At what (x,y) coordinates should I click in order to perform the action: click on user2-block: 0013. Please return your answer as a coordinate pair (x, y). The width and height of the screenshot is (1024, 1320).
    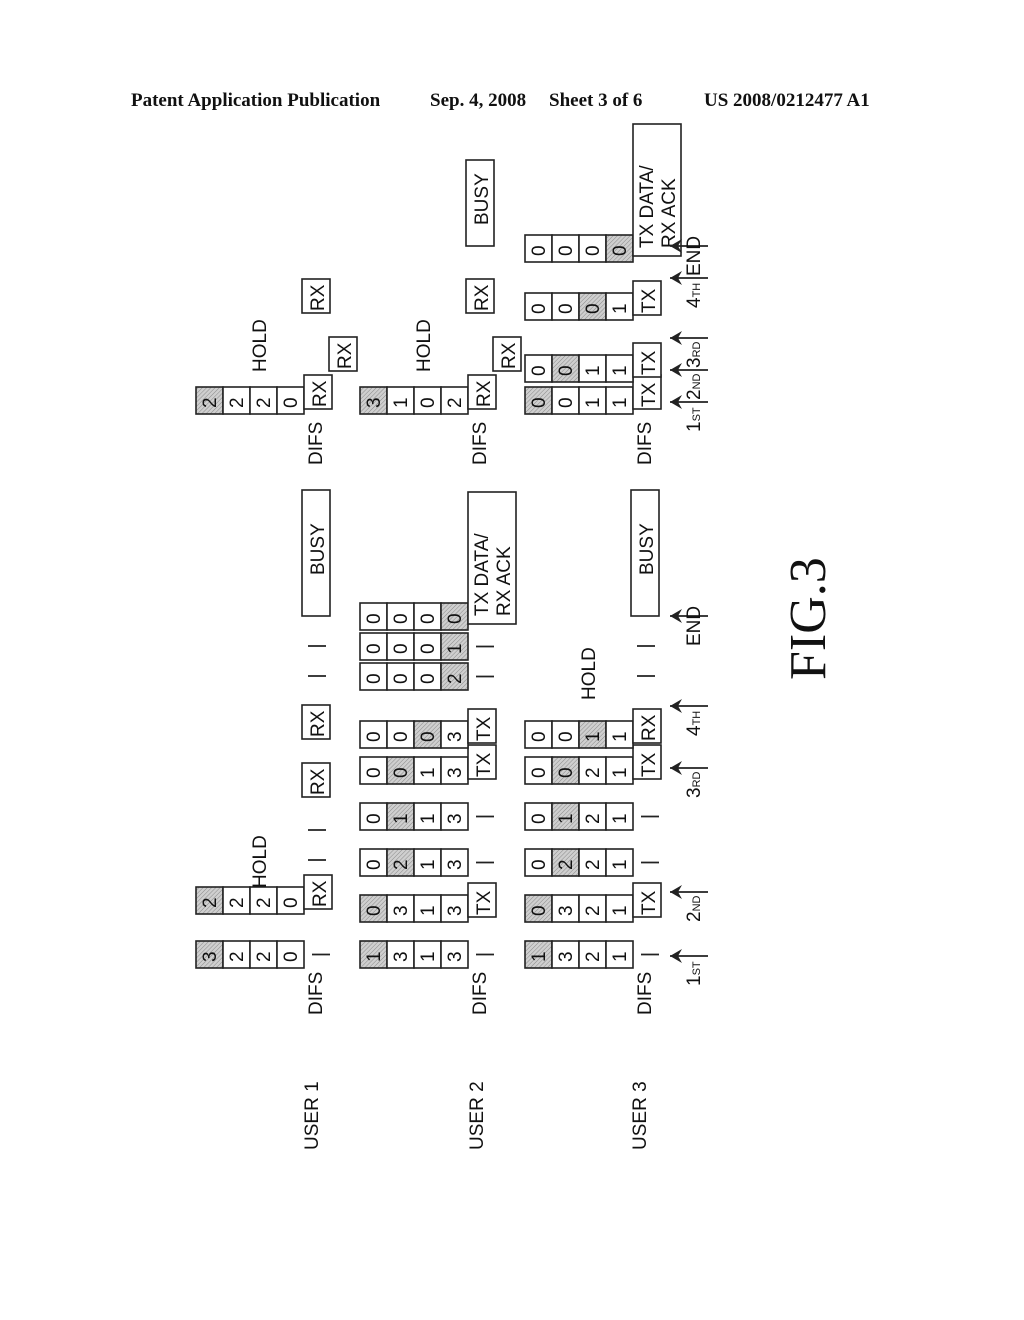
    Looking at the image, I should click on (414, 770).